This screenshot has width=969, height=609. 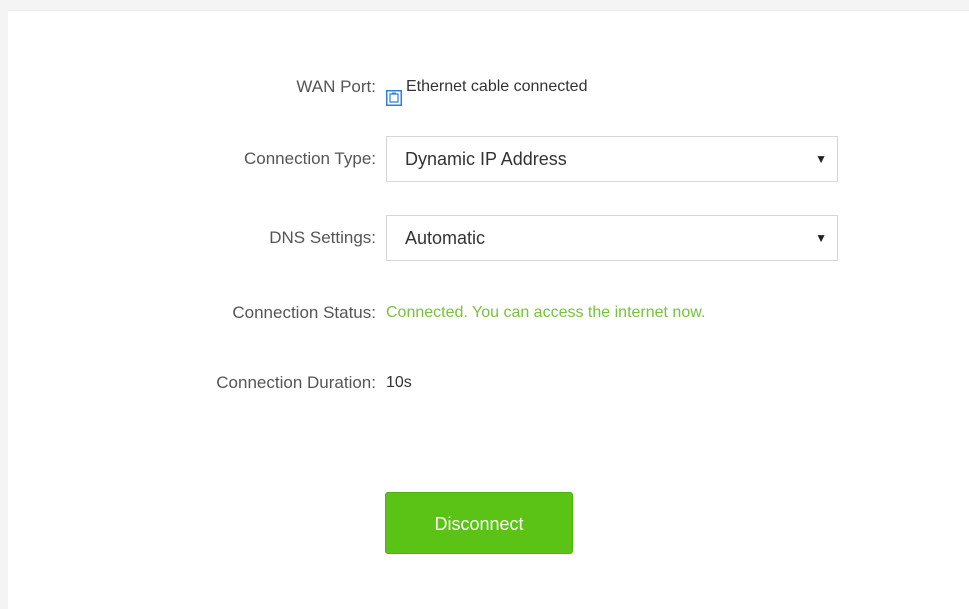 I want to click on connection-status-label: Connection Status:, so click(x=304, y=312).